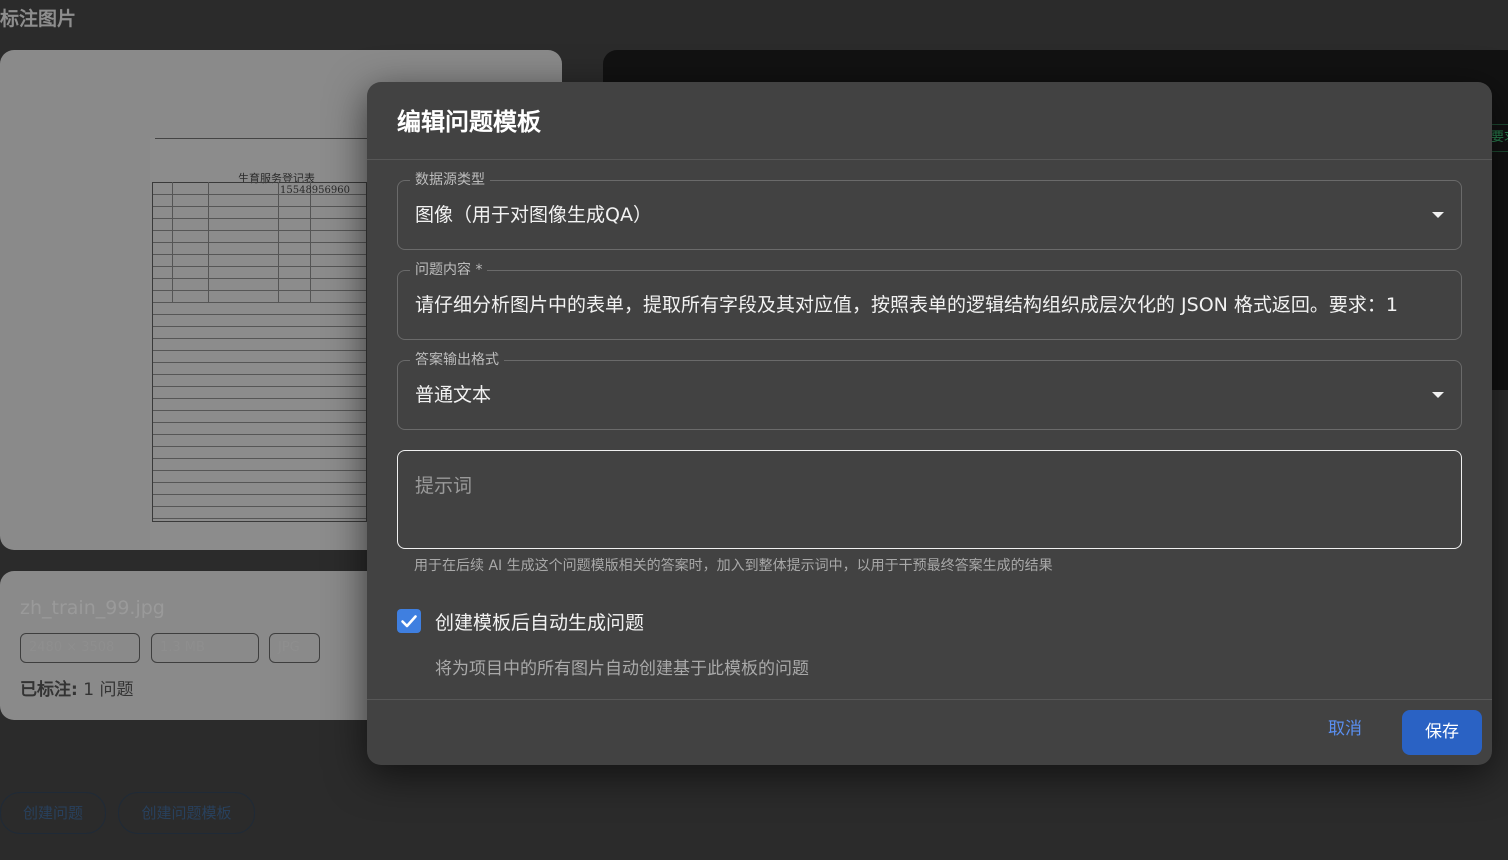 The height and width of the screenshot is (860, 1508). I want to click on create-question-button: 创建问题, so click(53, 813).